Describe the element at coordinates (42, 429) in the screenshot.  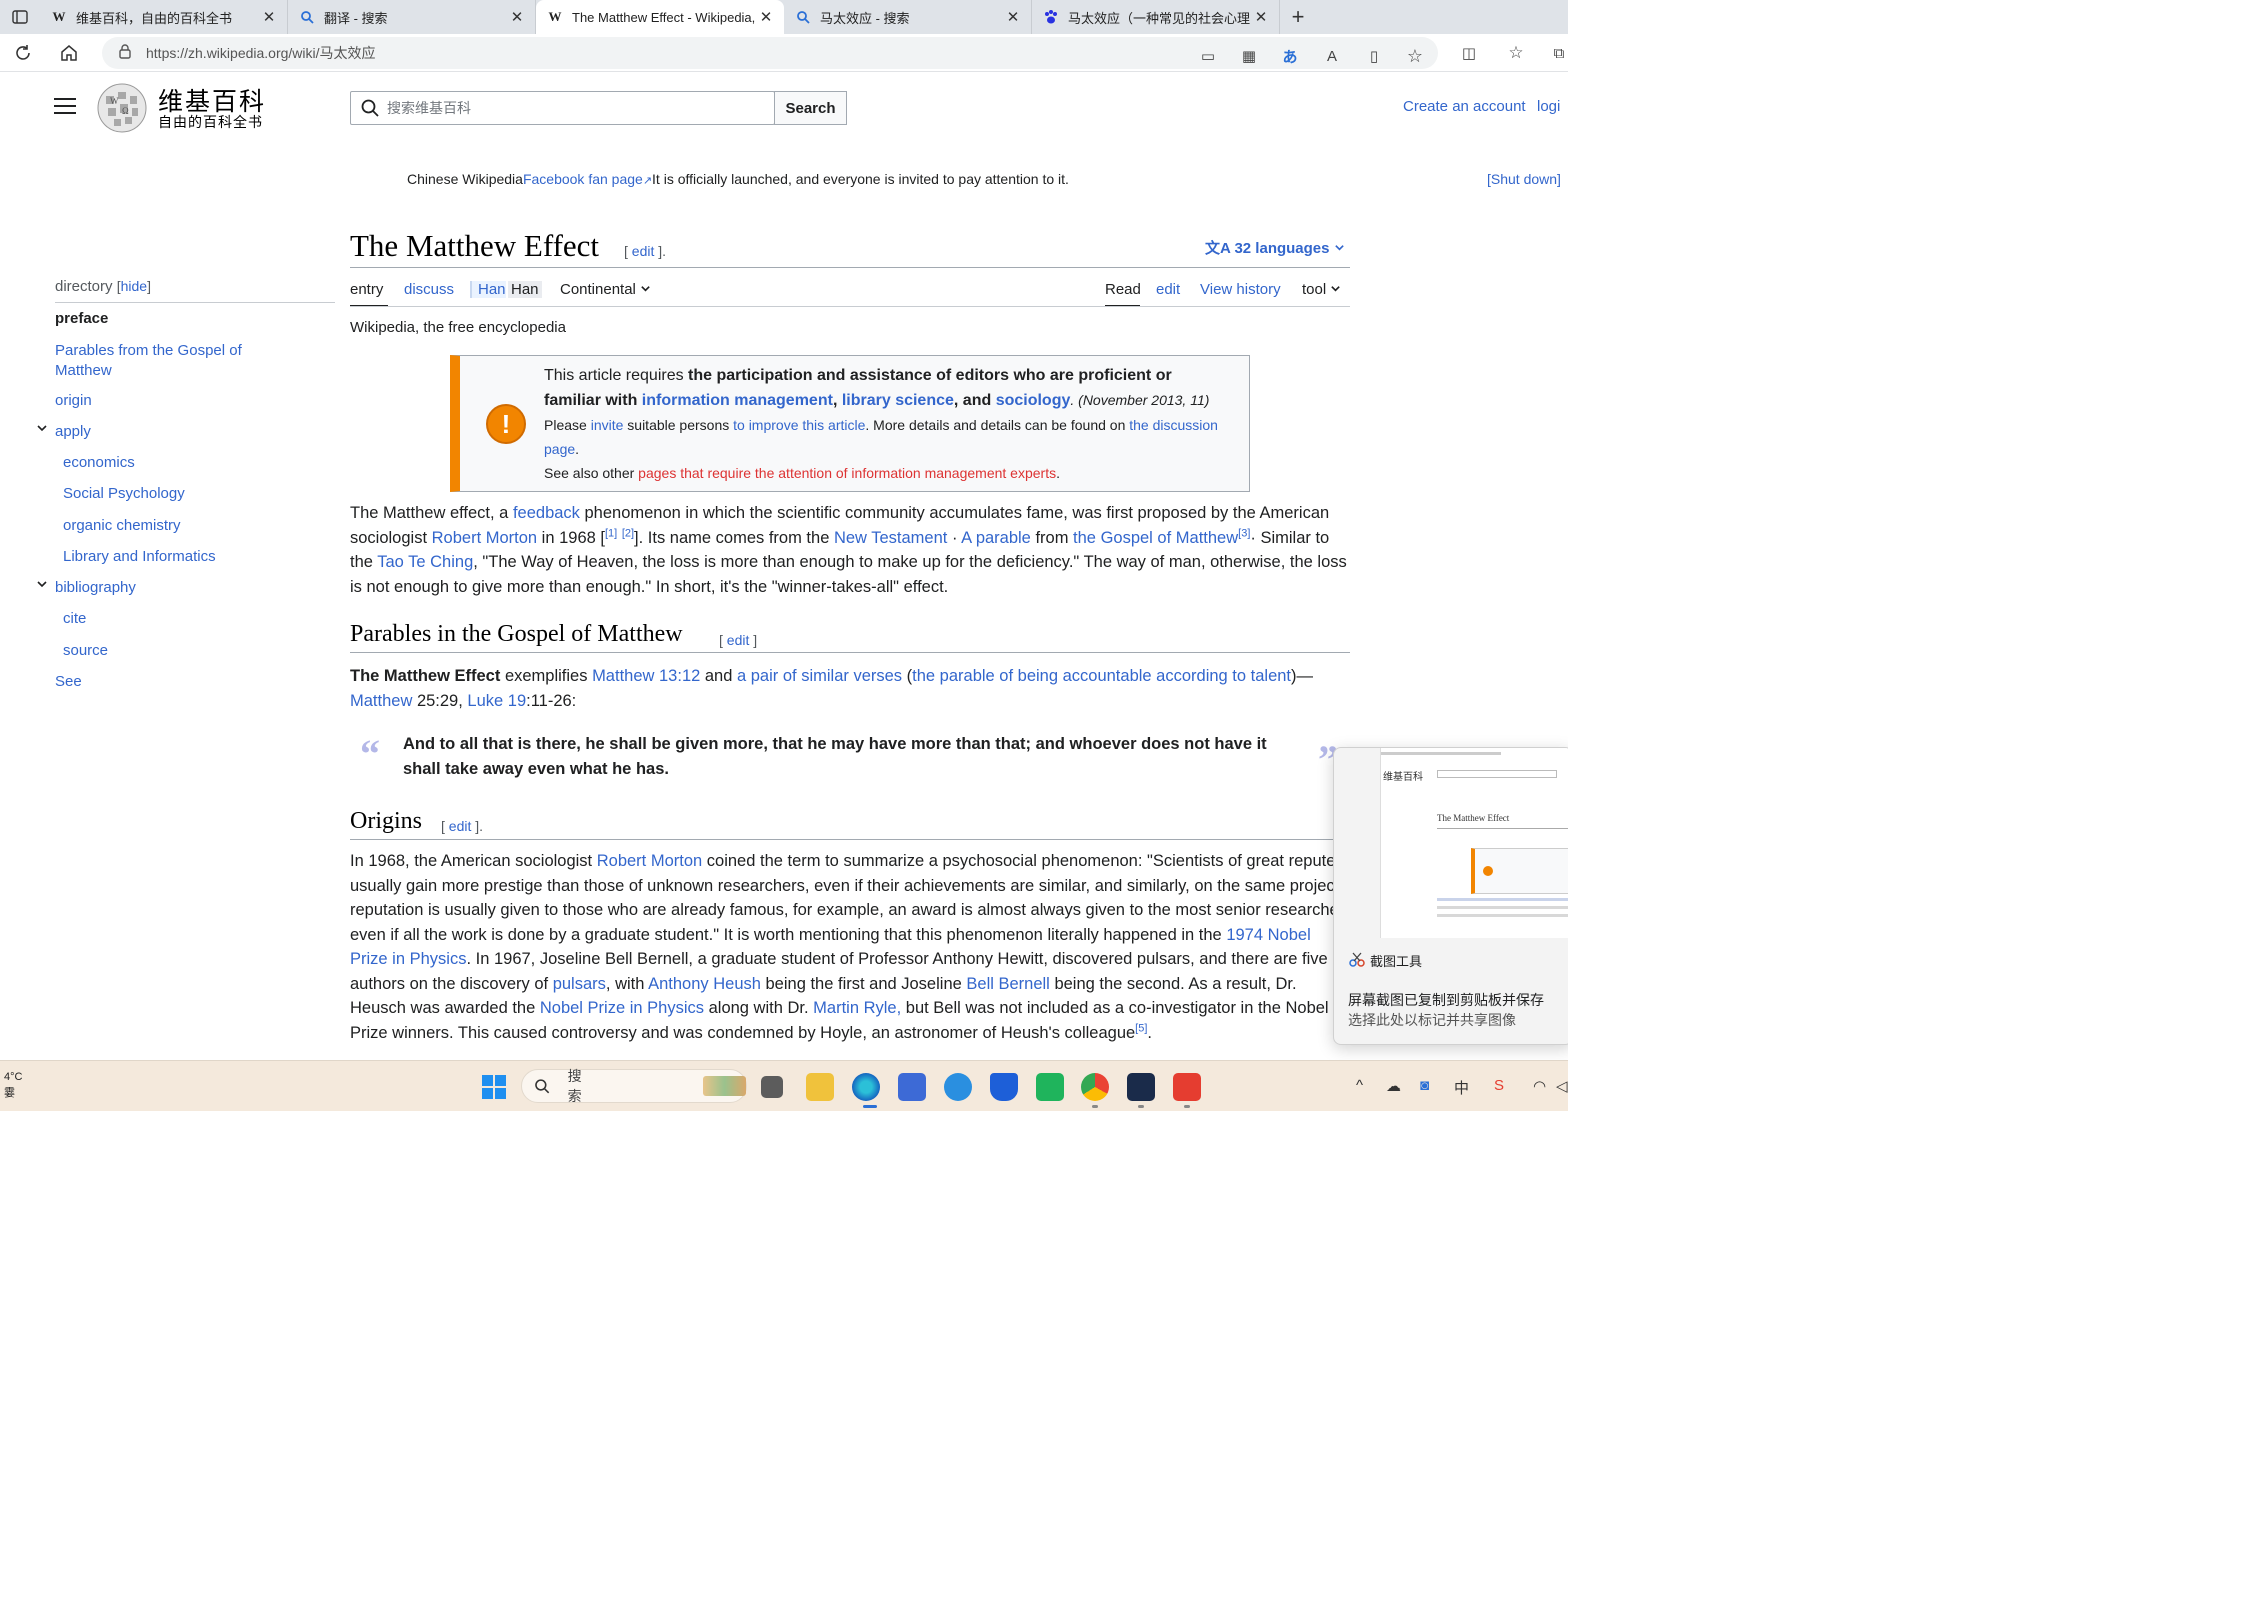
I see `chevron-down-icon` at that location.